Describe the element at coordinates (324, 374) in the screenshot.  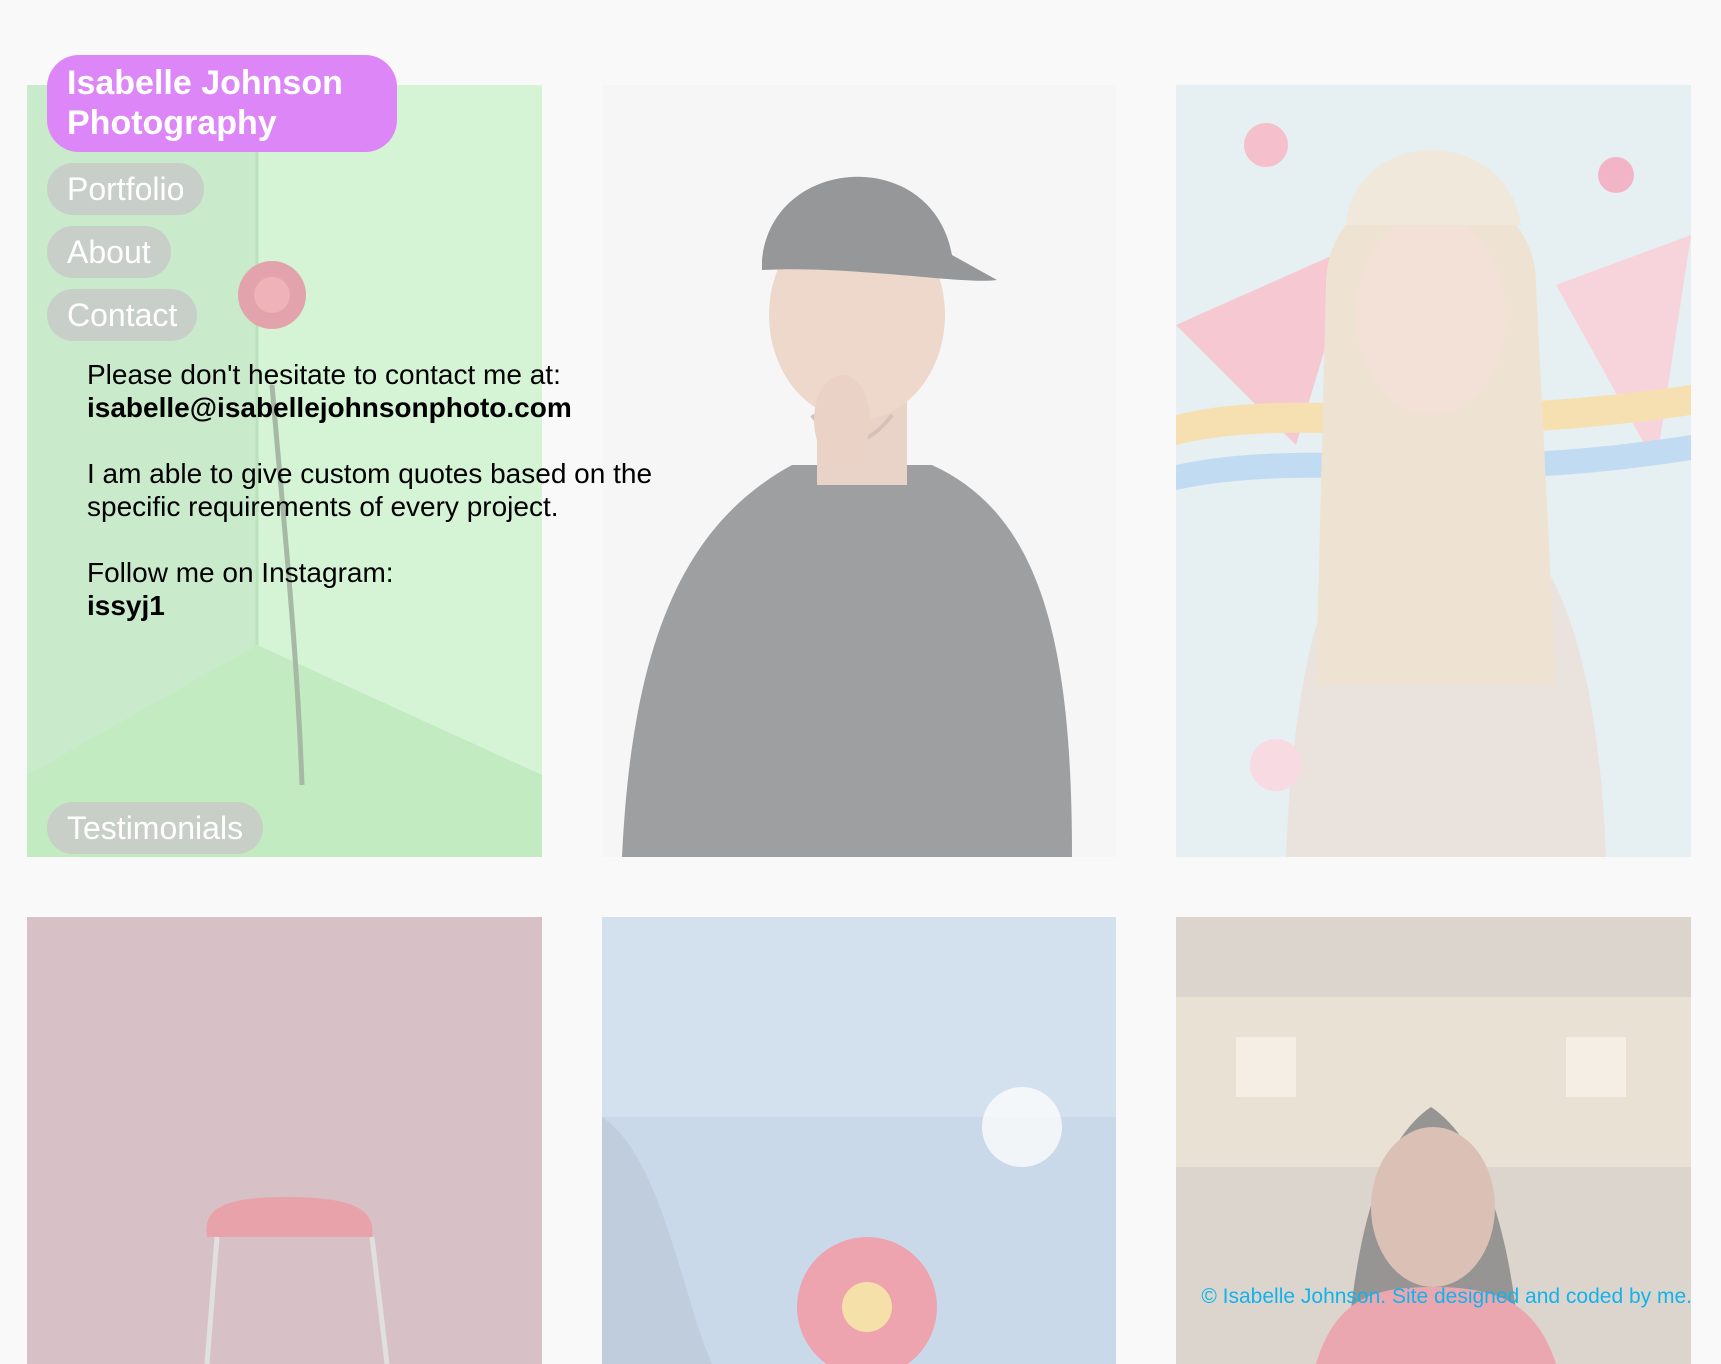
I see `contact-intro: Please don't hesitate to contact me at:` at that location.